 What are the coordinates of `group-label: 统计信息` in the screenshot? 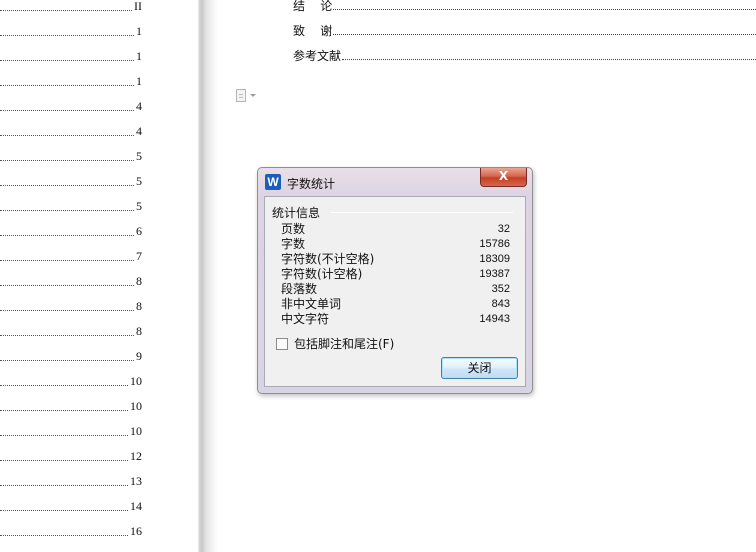 It's located at (298, 212).